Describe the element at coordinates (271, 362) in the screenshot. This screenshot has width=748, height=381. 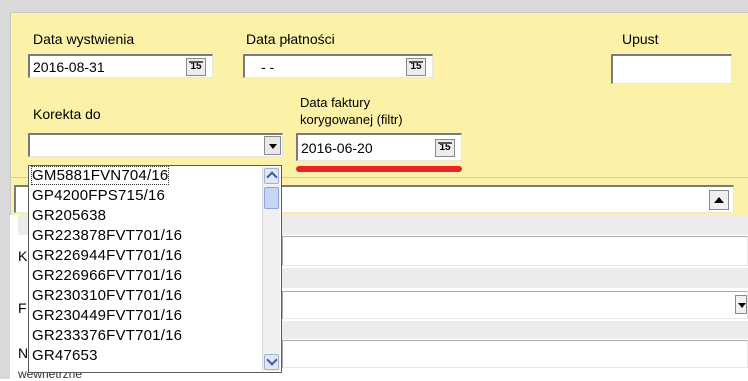
I see `scroll-down-icon` at that location.